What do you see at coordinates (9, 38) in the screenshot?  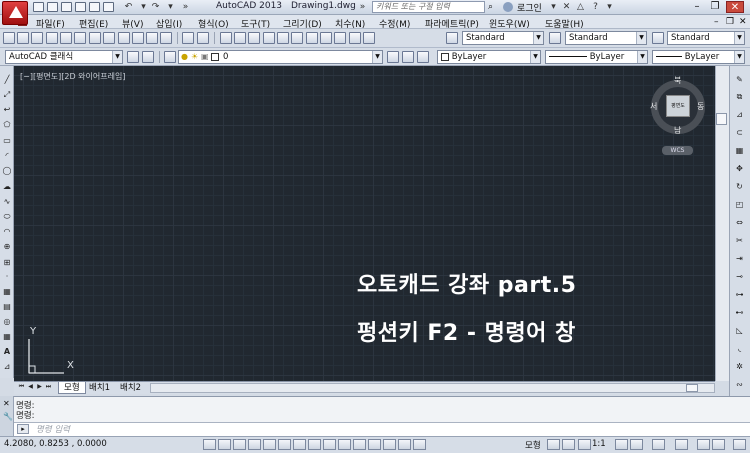 I see `qnew-icon` at bounding box center [9, 38].